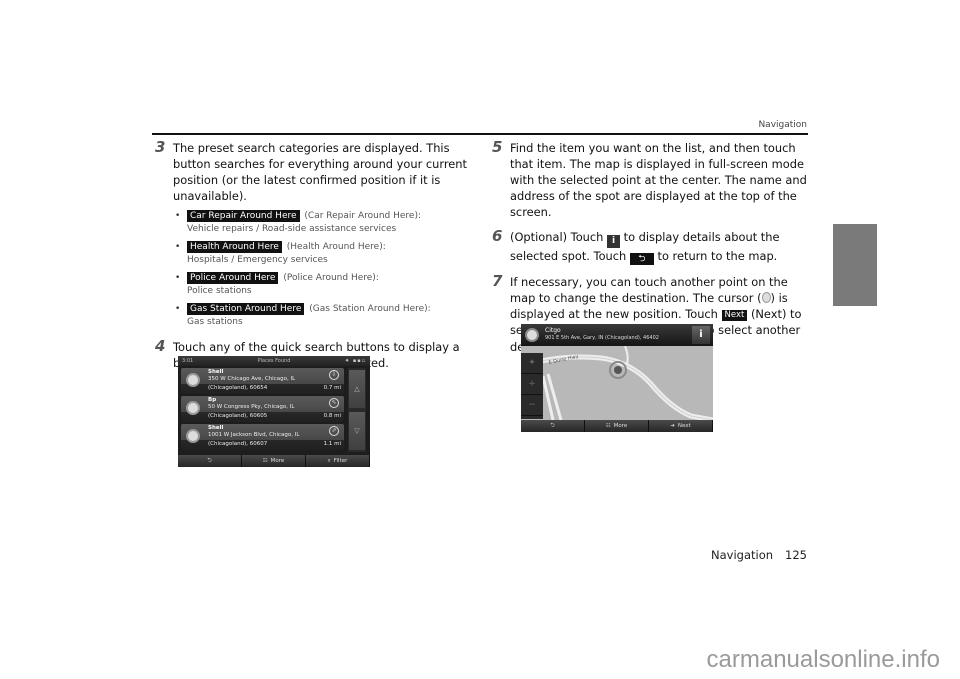 The image size is (960, 679). I want to click on page-number: 125, so click(796, 555).